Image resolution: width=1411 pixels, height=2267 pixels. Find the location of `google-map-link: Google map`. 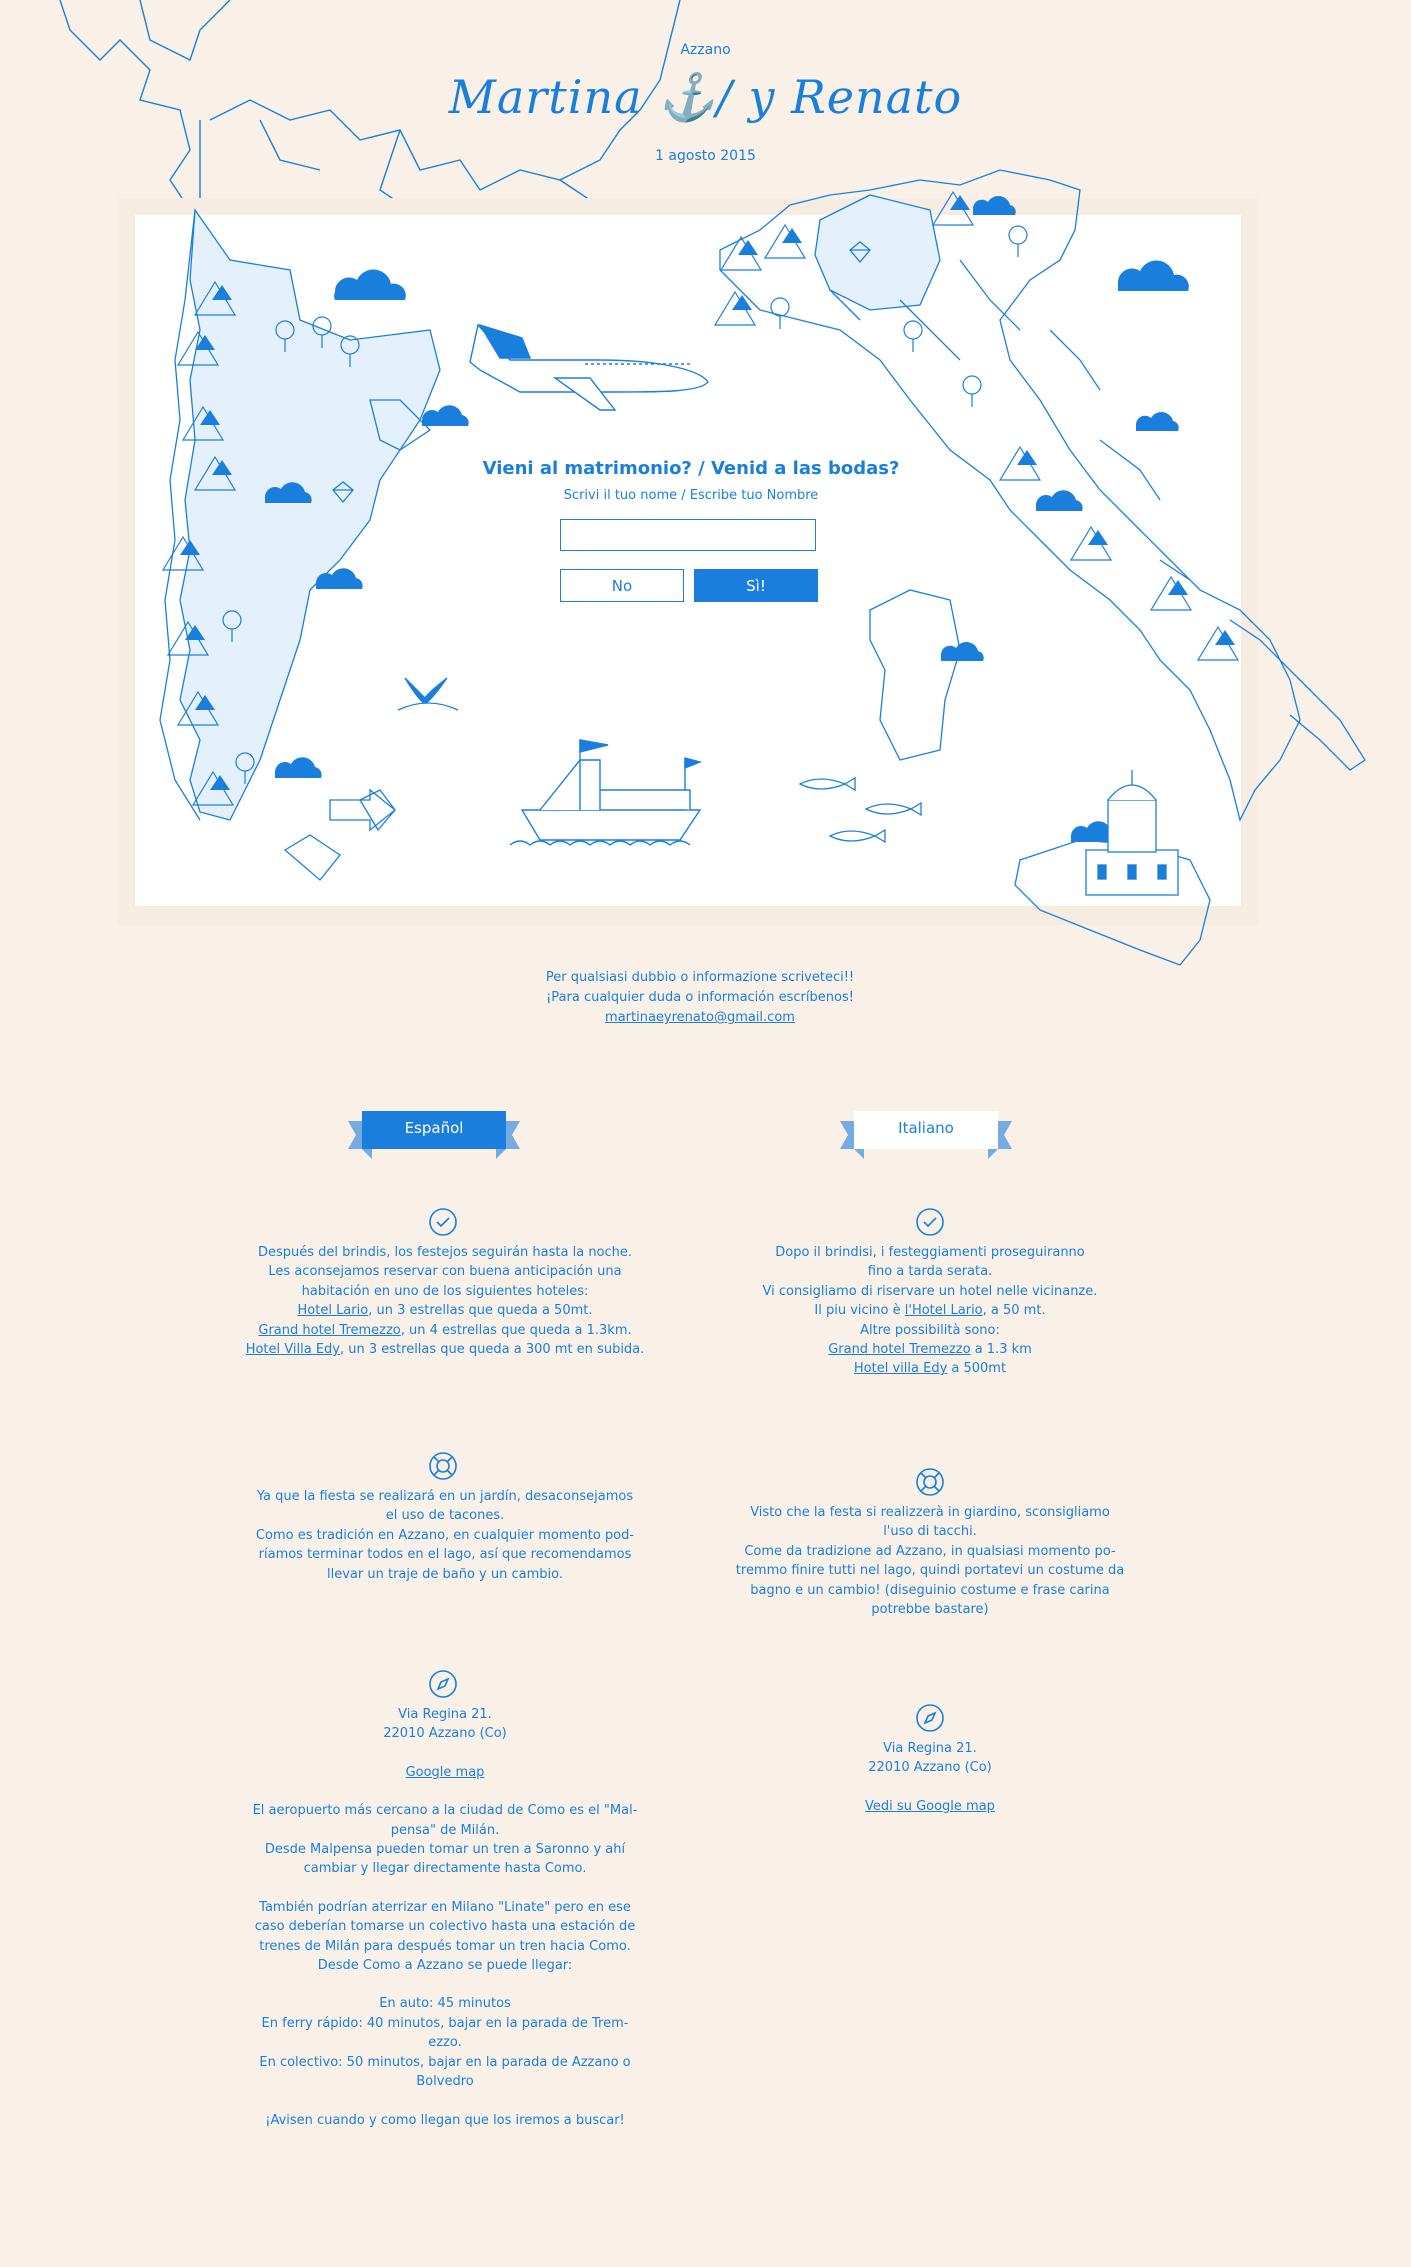

google-map-link: Google map is located at coordinates (445, 1772).